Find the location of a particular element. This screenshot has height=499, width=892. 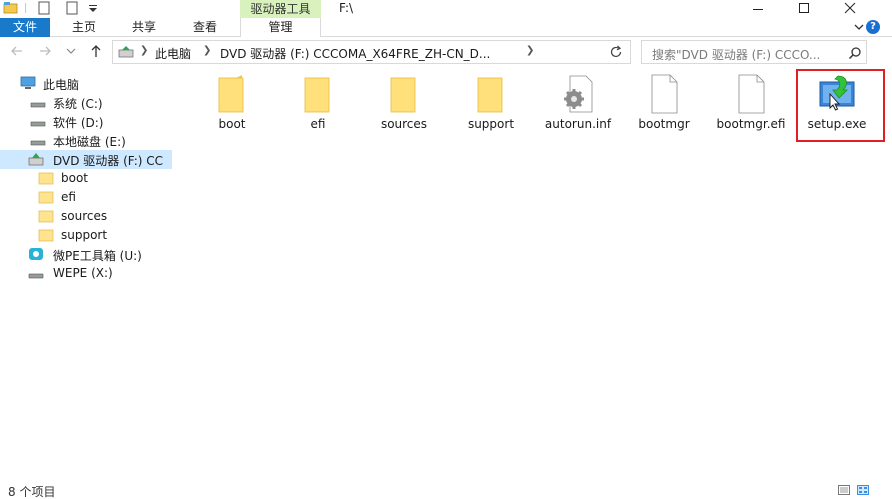

item-count: 8 个项目 is located at coordinates (32, 492).